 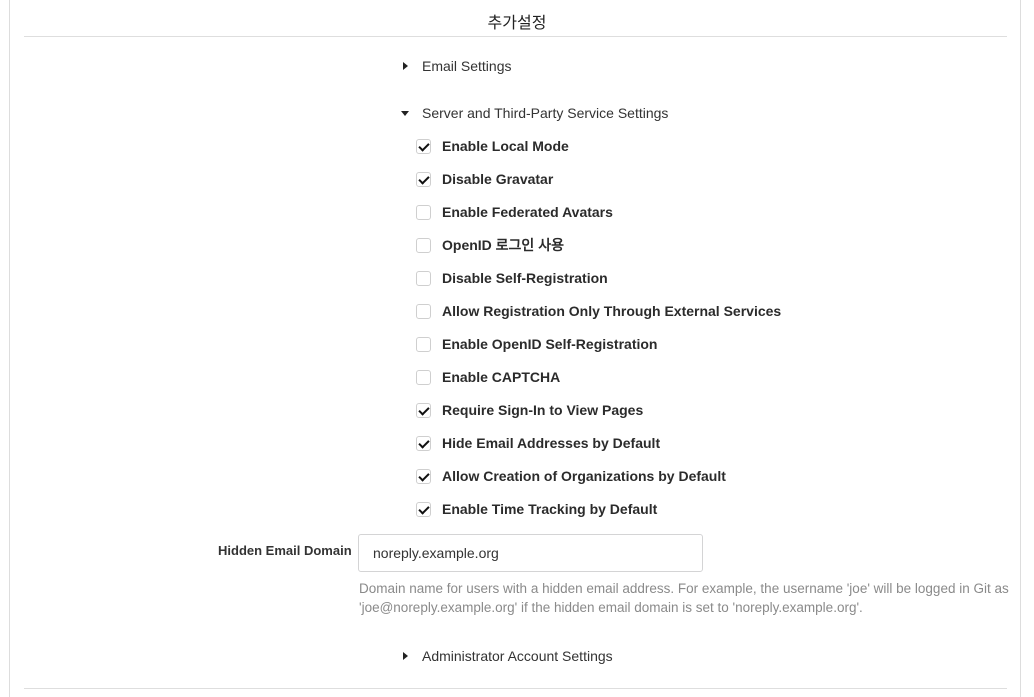 What do you see at coordinates (517, 656) in the screenshot?
I see `admin-settings-label: Administrator Account Settings` at bounding box center [517, 656].